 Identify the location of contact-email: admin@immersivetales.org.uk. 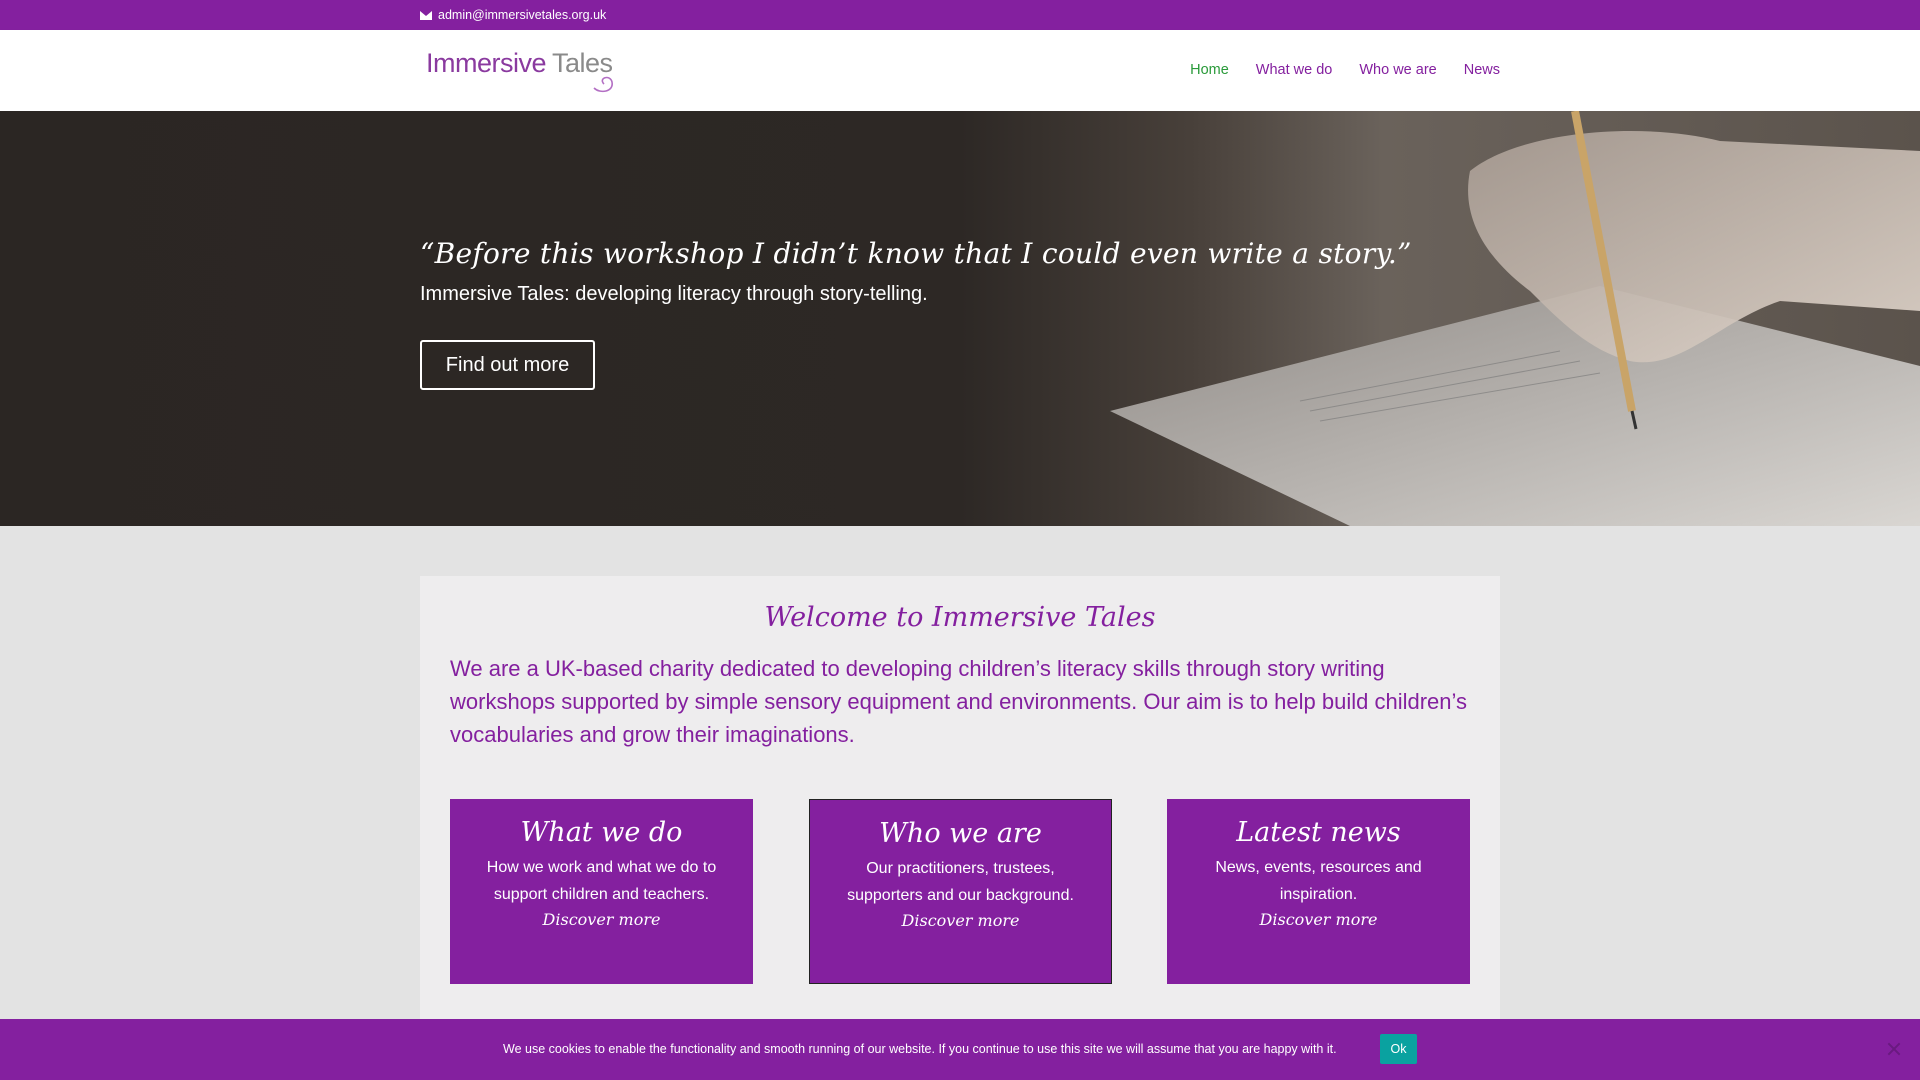
(513, 15).